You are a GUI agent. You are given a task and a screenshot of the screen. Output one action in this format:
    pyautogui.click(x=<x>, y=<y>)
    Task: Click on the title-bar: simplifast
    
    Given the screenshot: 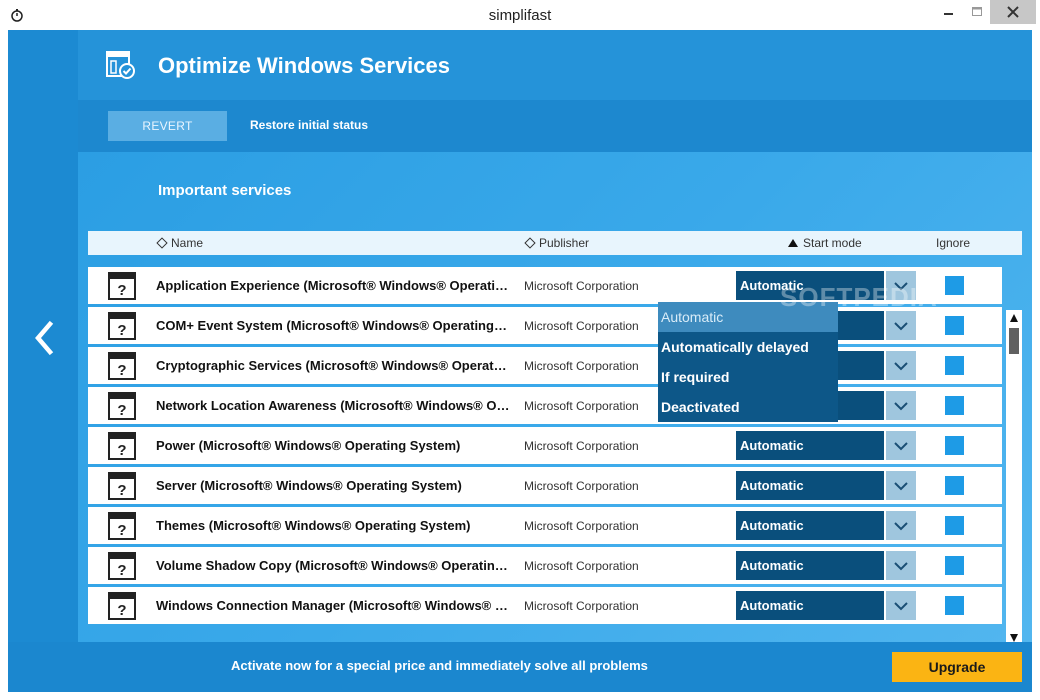 What is the action you would take?
    pyautogui.click(x=520, y=15)
    